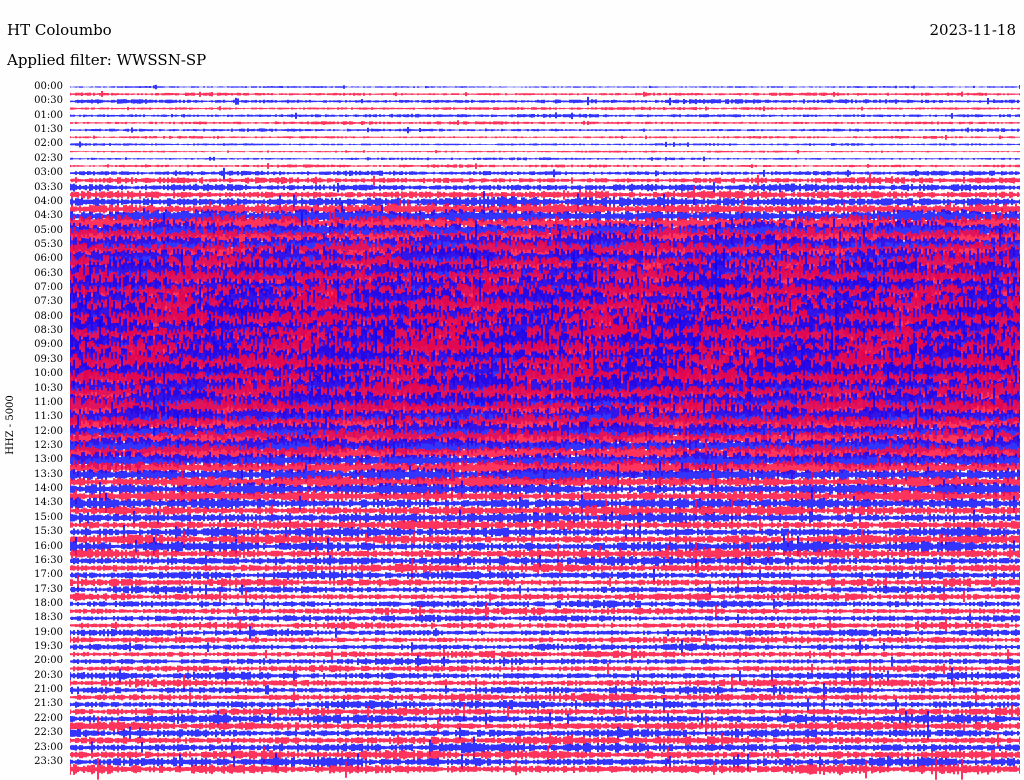 The width and height of the screenshot is (1024, 780). What do you see at coordinates (48, 173) in the screenshot?
I see `time-label: 03:00` at bounding box center [48, 173].